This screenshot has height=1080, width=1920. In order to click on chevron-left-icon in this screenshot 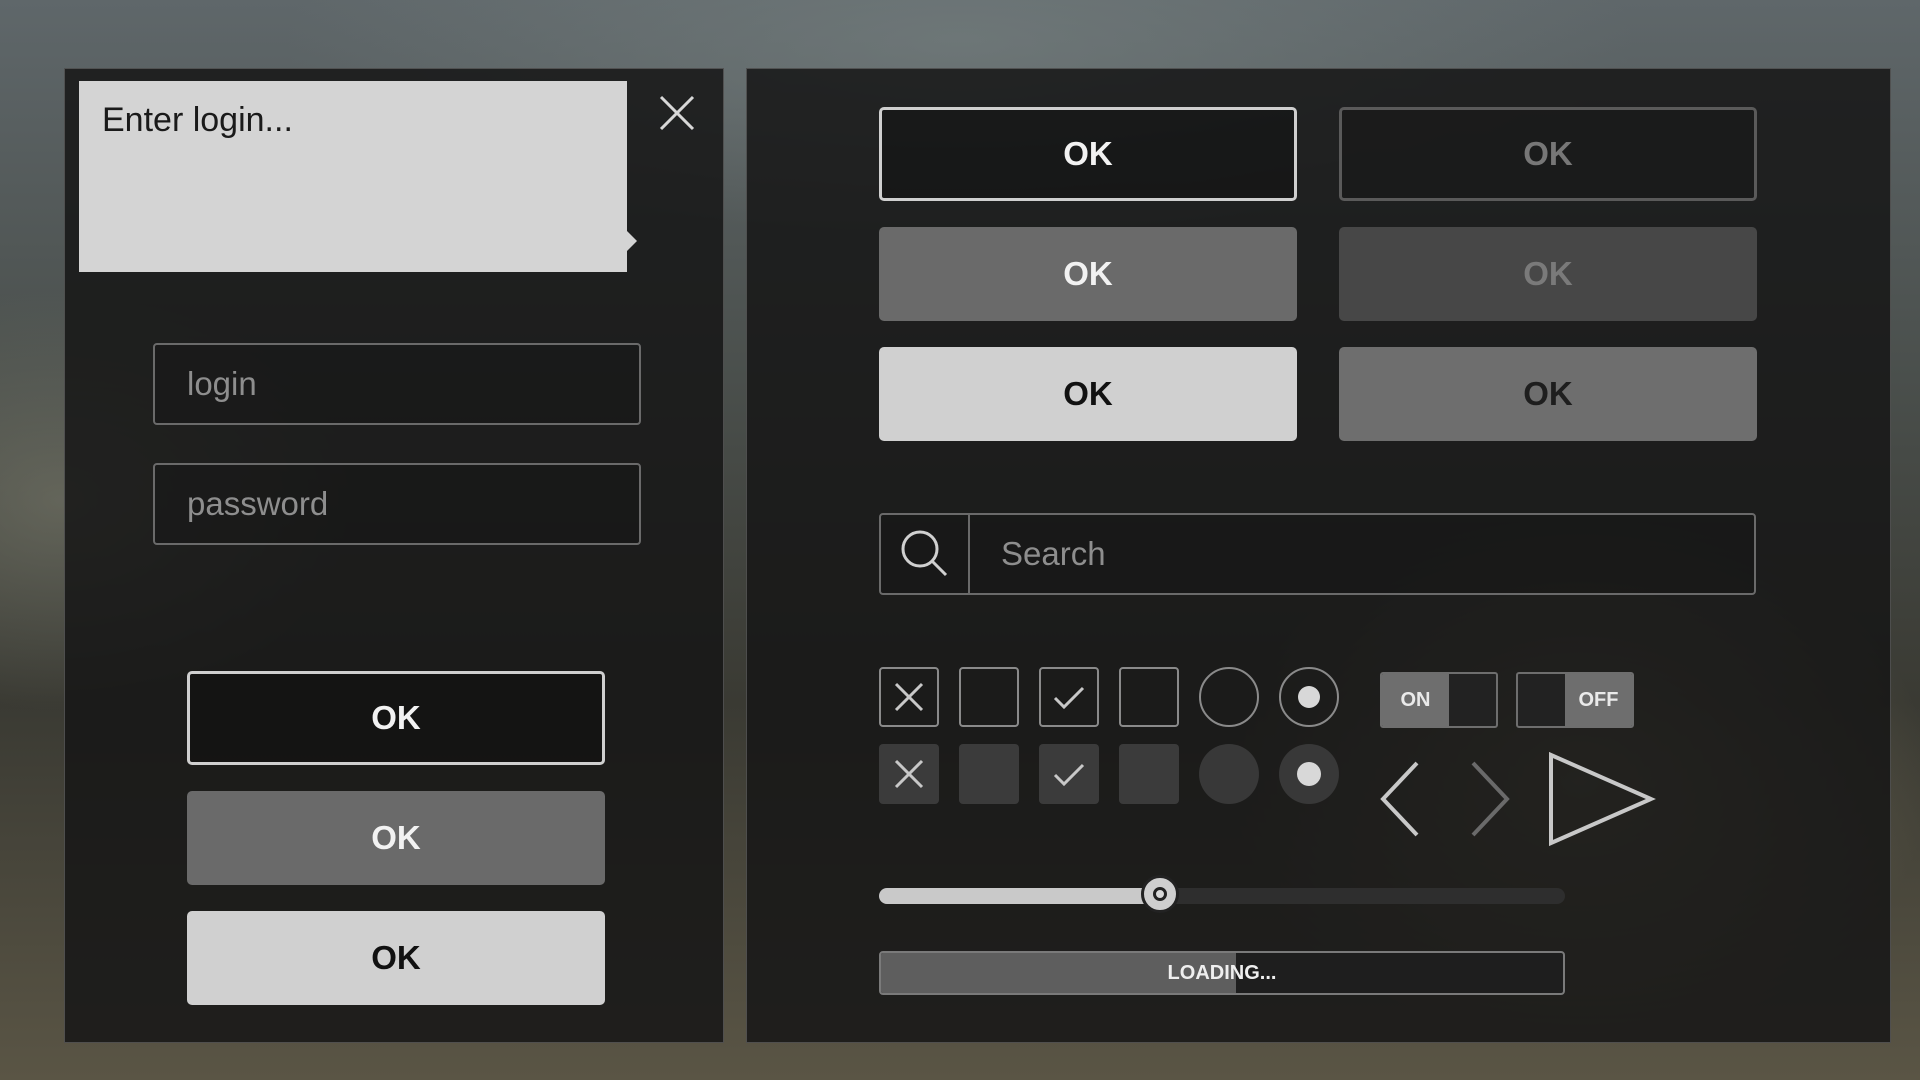, I will do `click(1401, 799)`.